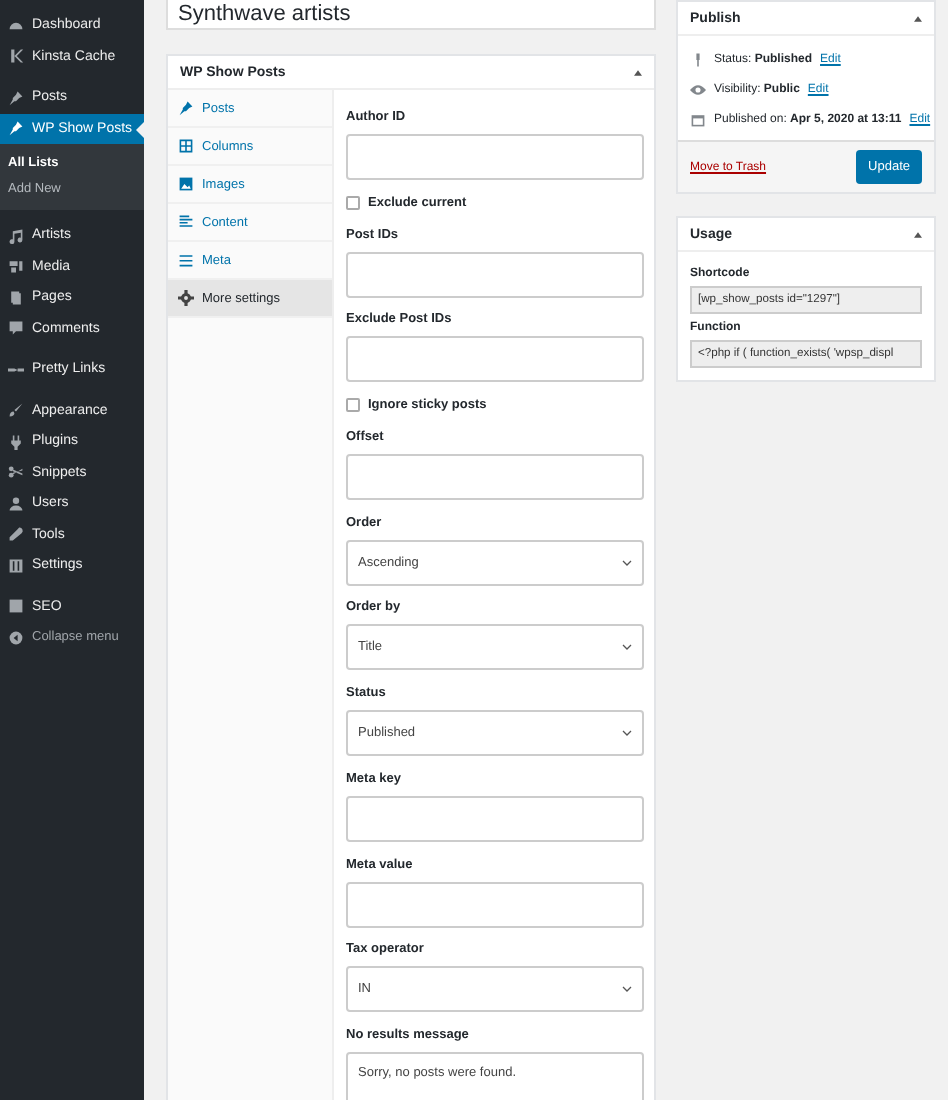  I want to click on grid-icon, so click(186, 146).